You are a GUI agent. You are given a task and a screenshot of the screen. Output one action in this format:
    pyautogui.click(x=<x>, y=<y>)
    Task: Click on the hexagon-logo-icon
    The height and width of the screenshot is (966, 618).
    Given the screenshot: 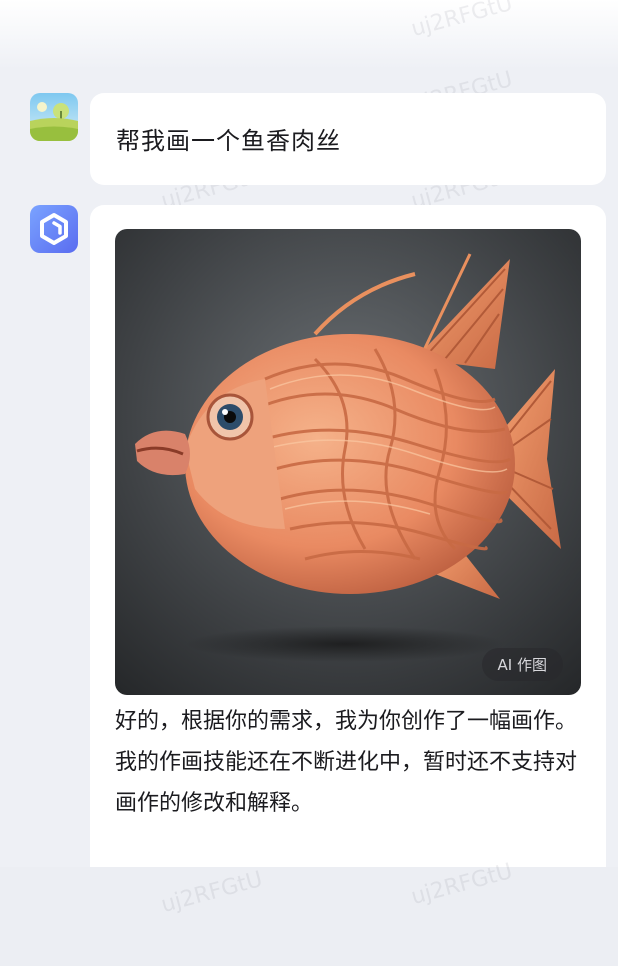 What is the action you would take?
    pyautogui.click(x=54, y=229)
    